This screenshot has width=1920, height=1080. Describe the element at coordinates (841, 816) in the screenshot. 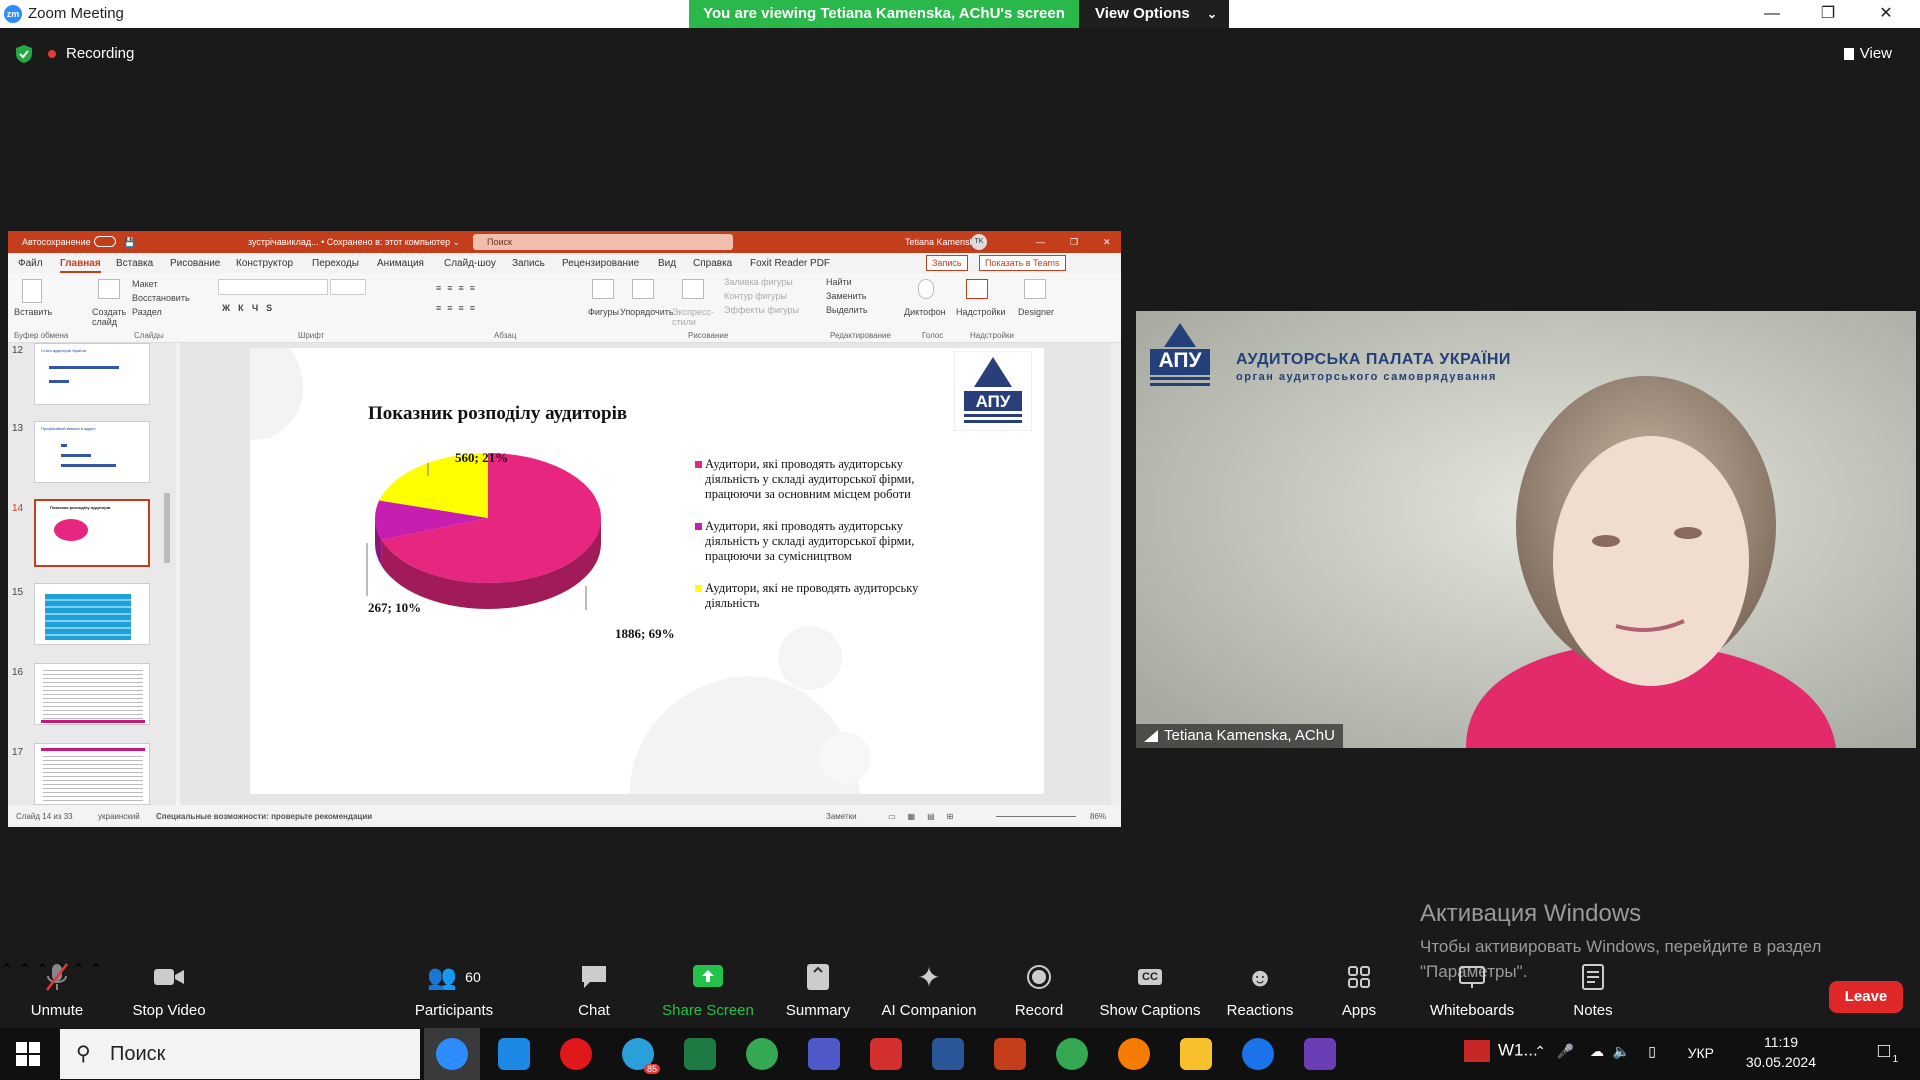

I see `status-notes: Заметки` at that location.